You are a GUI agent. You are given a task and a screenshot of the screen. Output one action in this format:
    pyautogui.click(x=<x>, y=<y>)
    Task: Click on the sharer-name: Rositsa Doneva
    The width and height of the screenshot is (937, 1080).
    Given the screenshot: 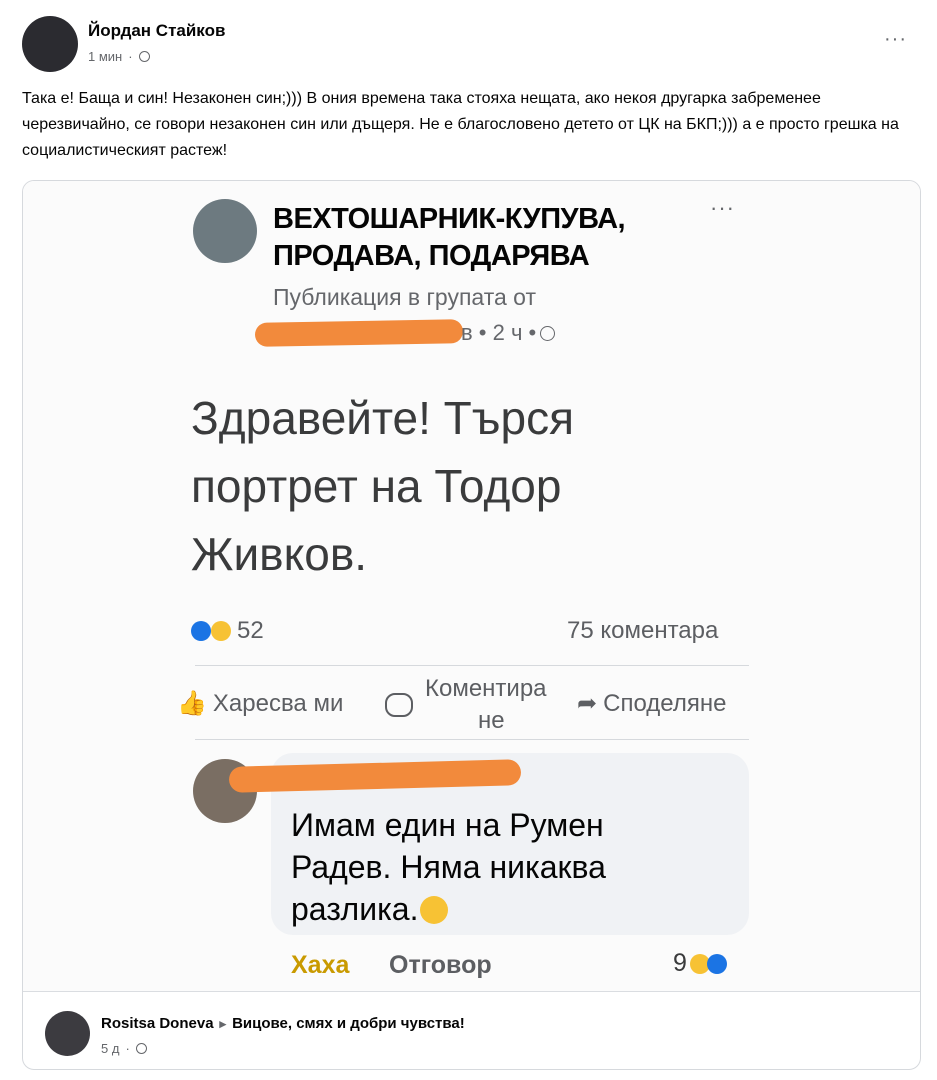 What is the action you would take?
    pyautogui.click(x=157, y=1023)
    